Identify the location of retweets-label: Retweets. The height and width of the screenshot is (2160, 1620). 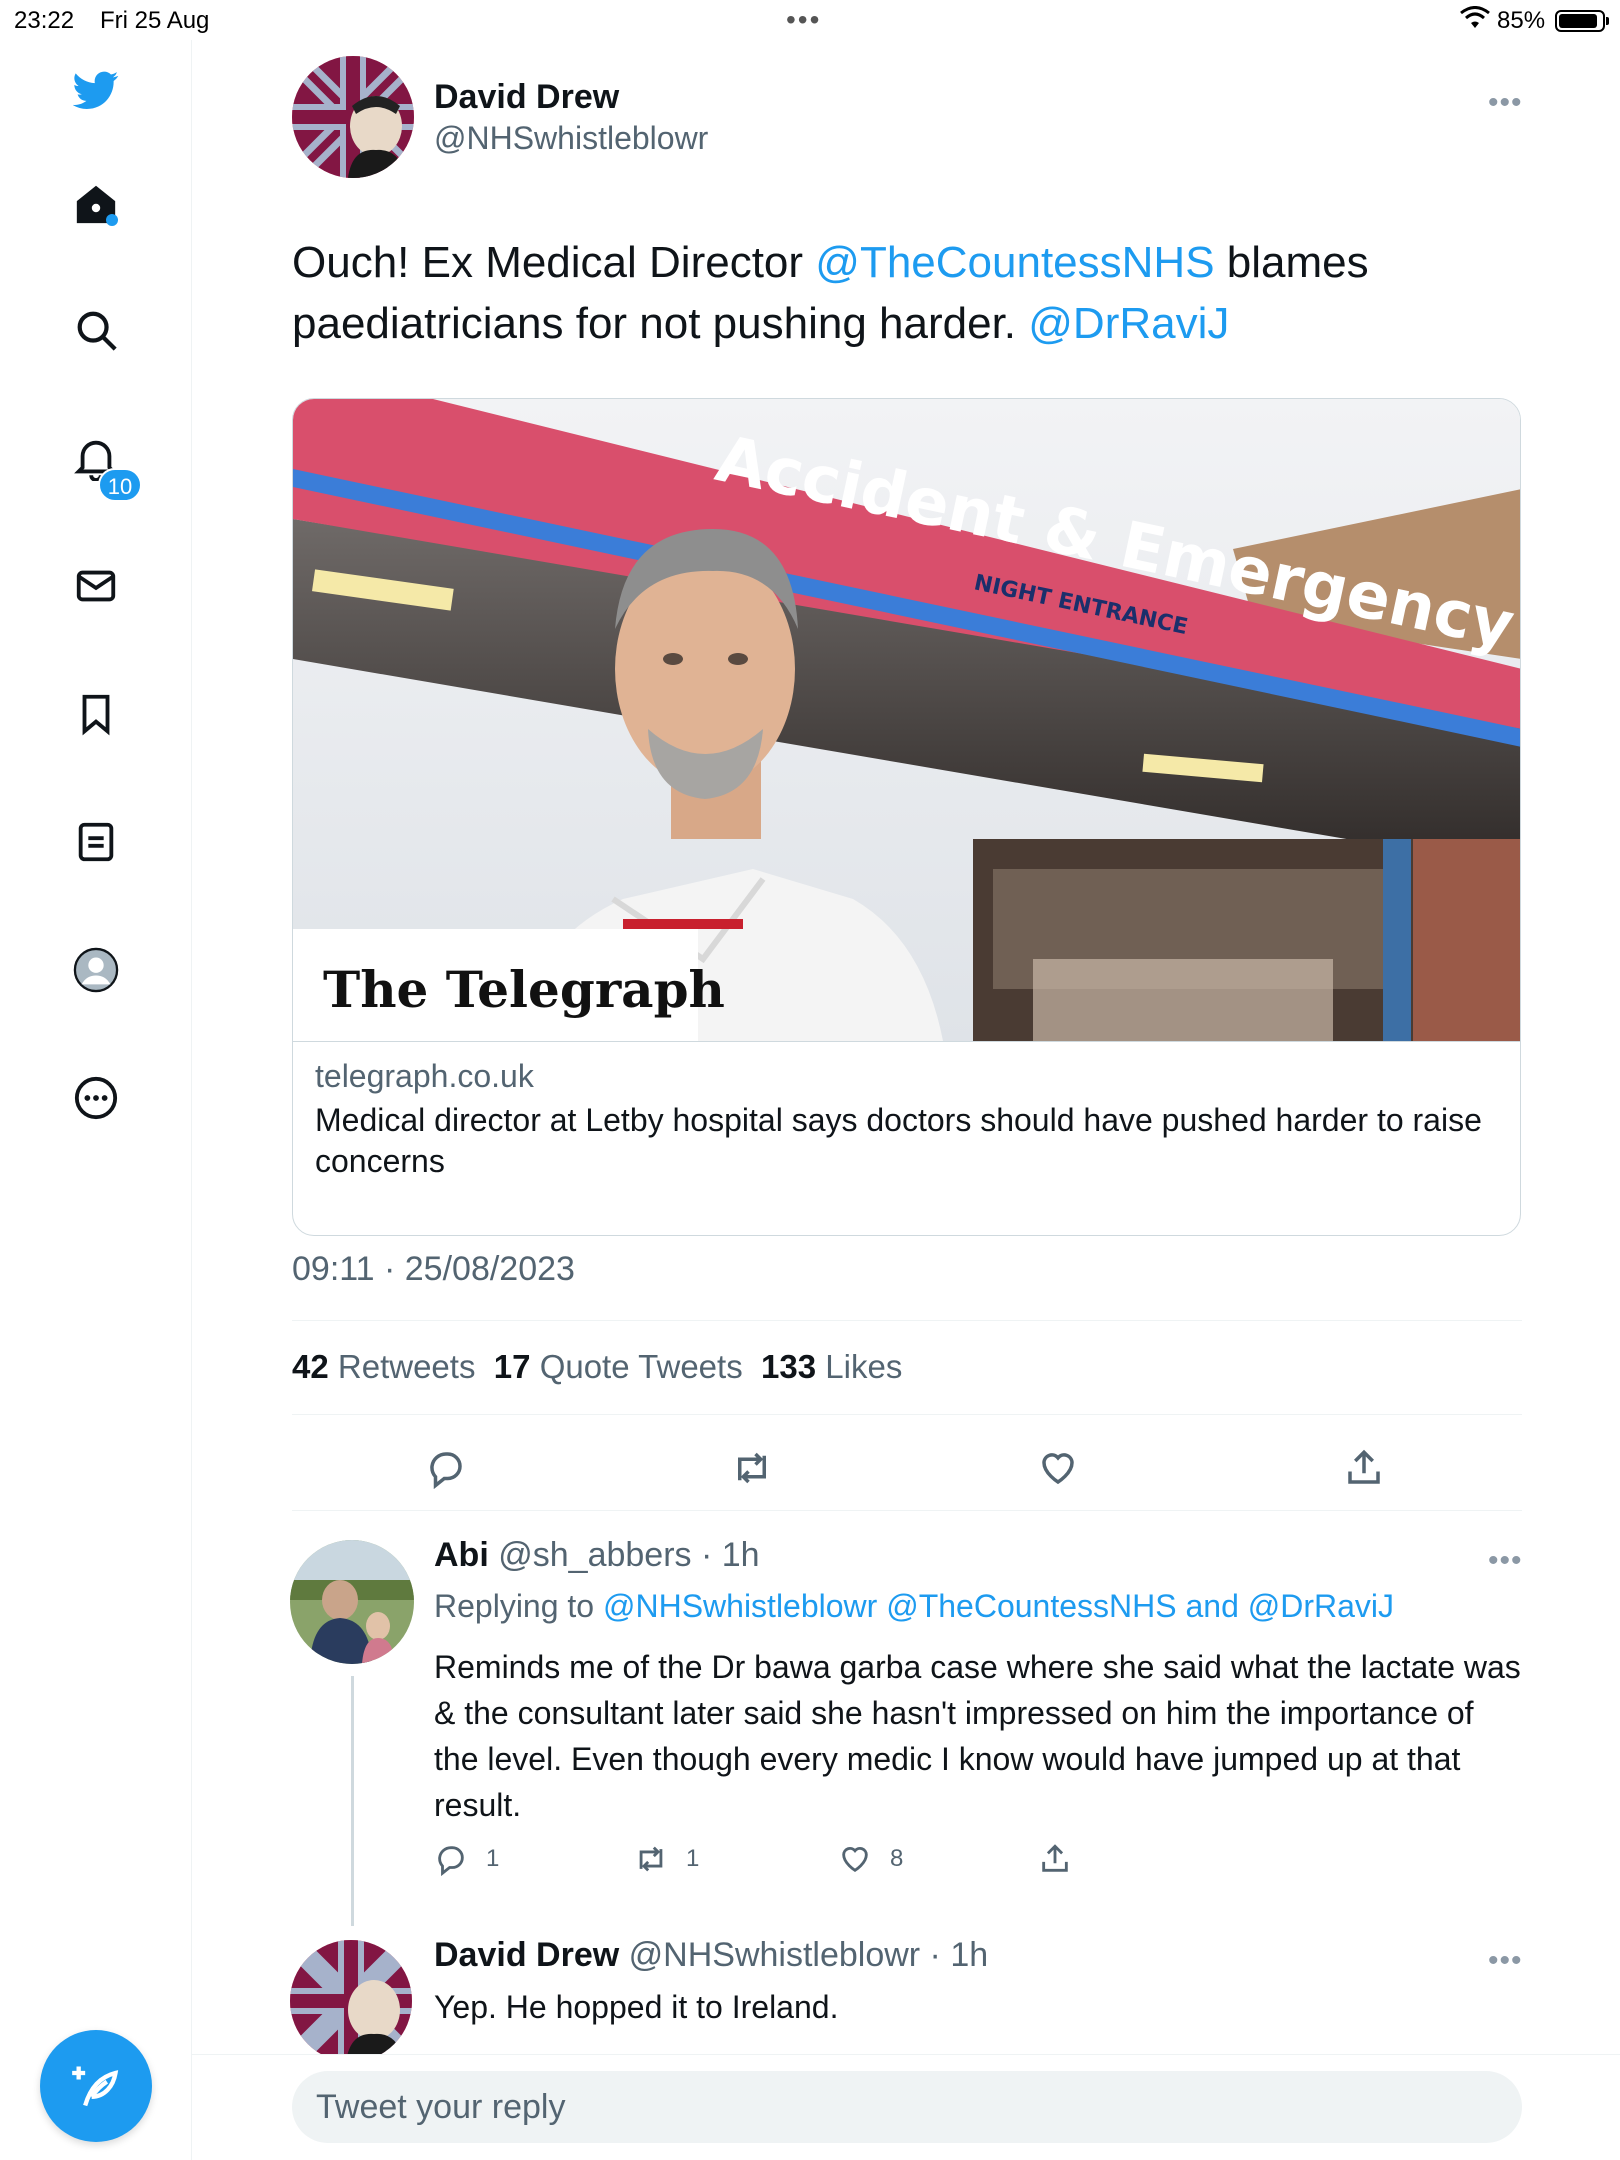
(406, 1366).